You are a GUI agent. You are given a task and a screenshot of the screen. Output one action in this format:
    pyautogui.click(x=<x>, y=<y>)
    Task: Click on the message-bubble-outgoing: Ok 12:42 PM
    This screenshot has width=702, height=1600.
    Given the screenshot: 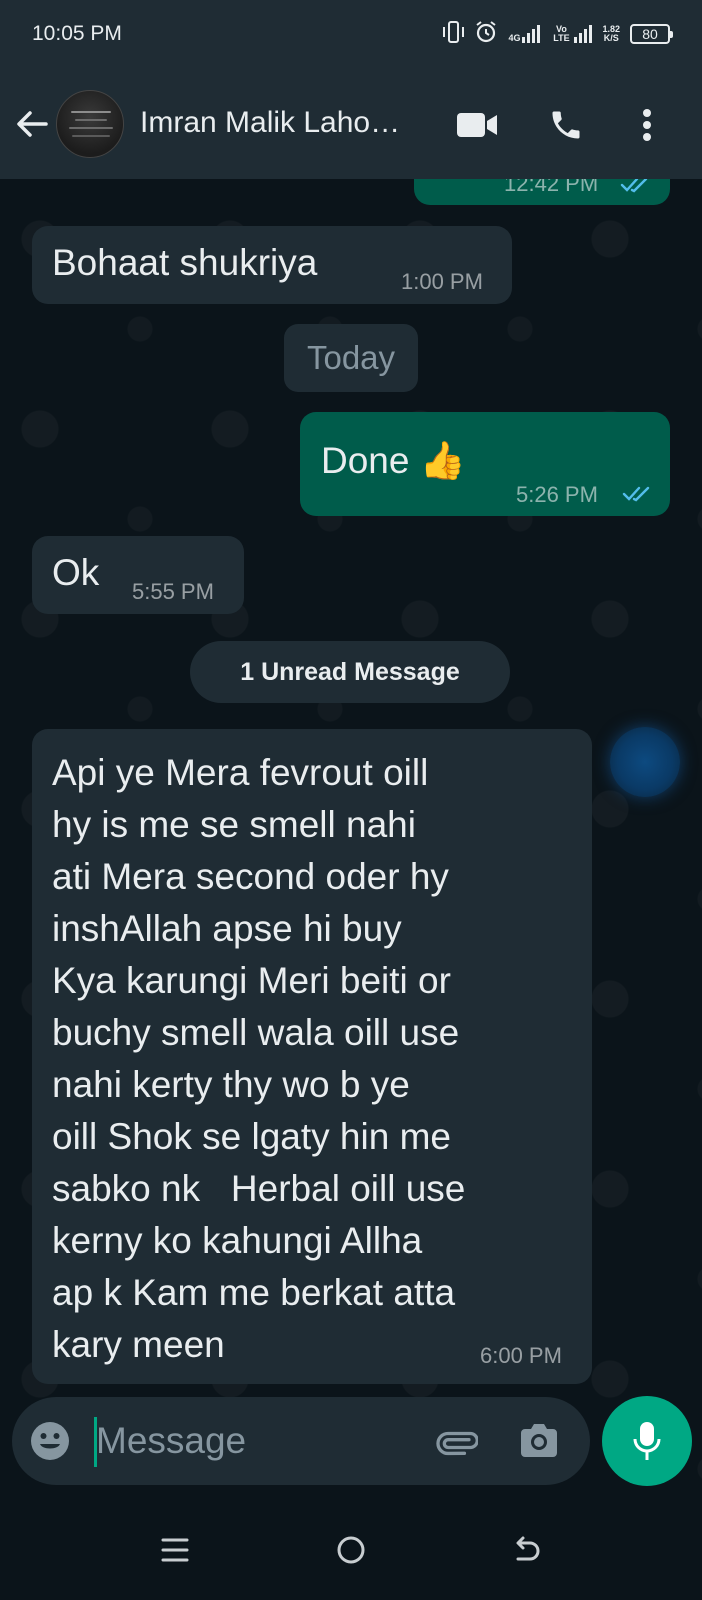 What is the action you would take?
    pyautogui.click(x=542, y=192)
    